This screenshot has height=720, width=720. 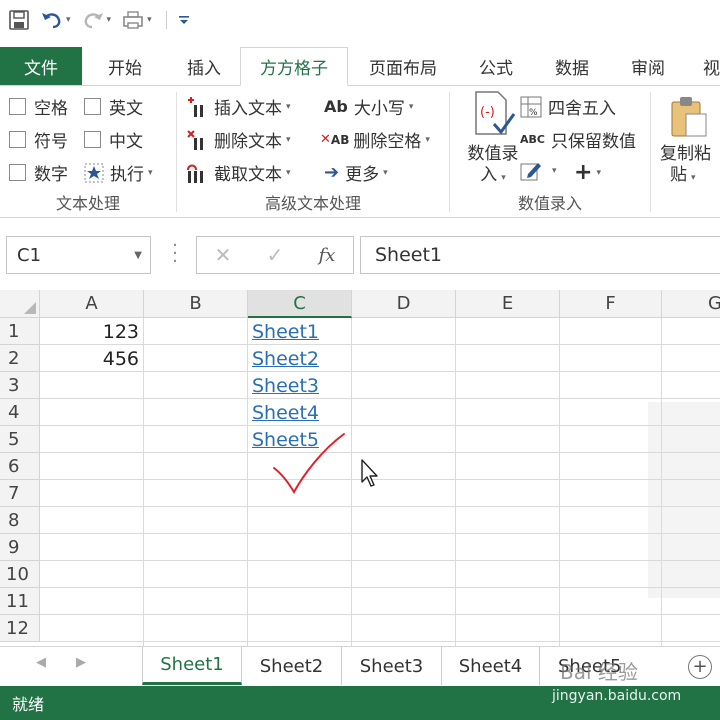 I want to click on print-preview-button: ▾, so click(x=136, y=20).